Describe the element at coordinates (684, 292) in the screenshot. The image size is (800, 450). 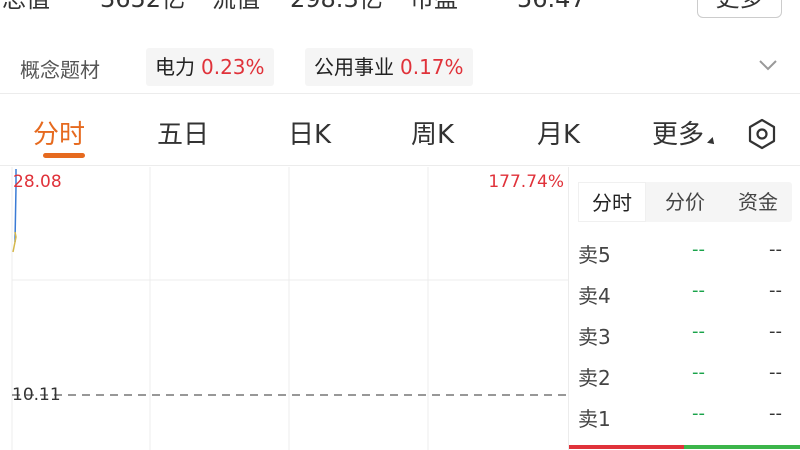
I see `order-row-sell4: 卖4 -- --` at that location.